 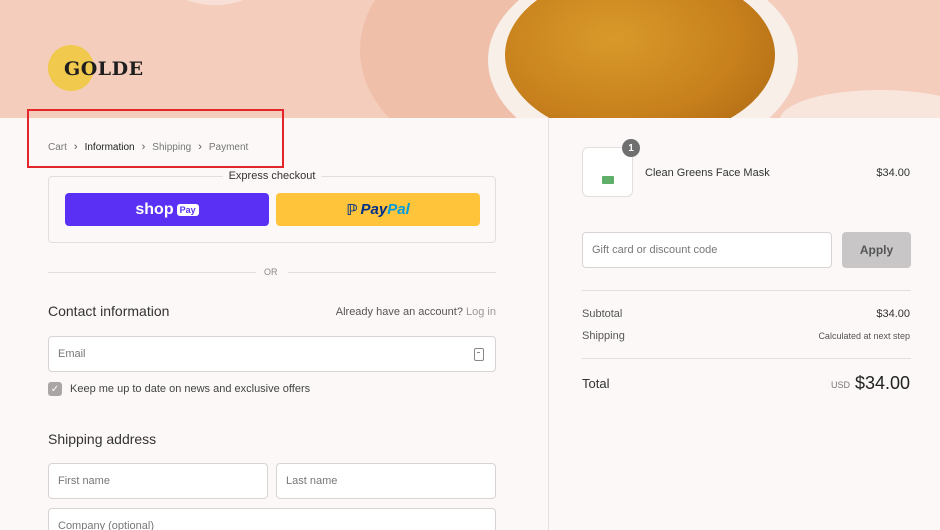 I want to click on contact-heading: Contact information, so click(x=109, y=311).